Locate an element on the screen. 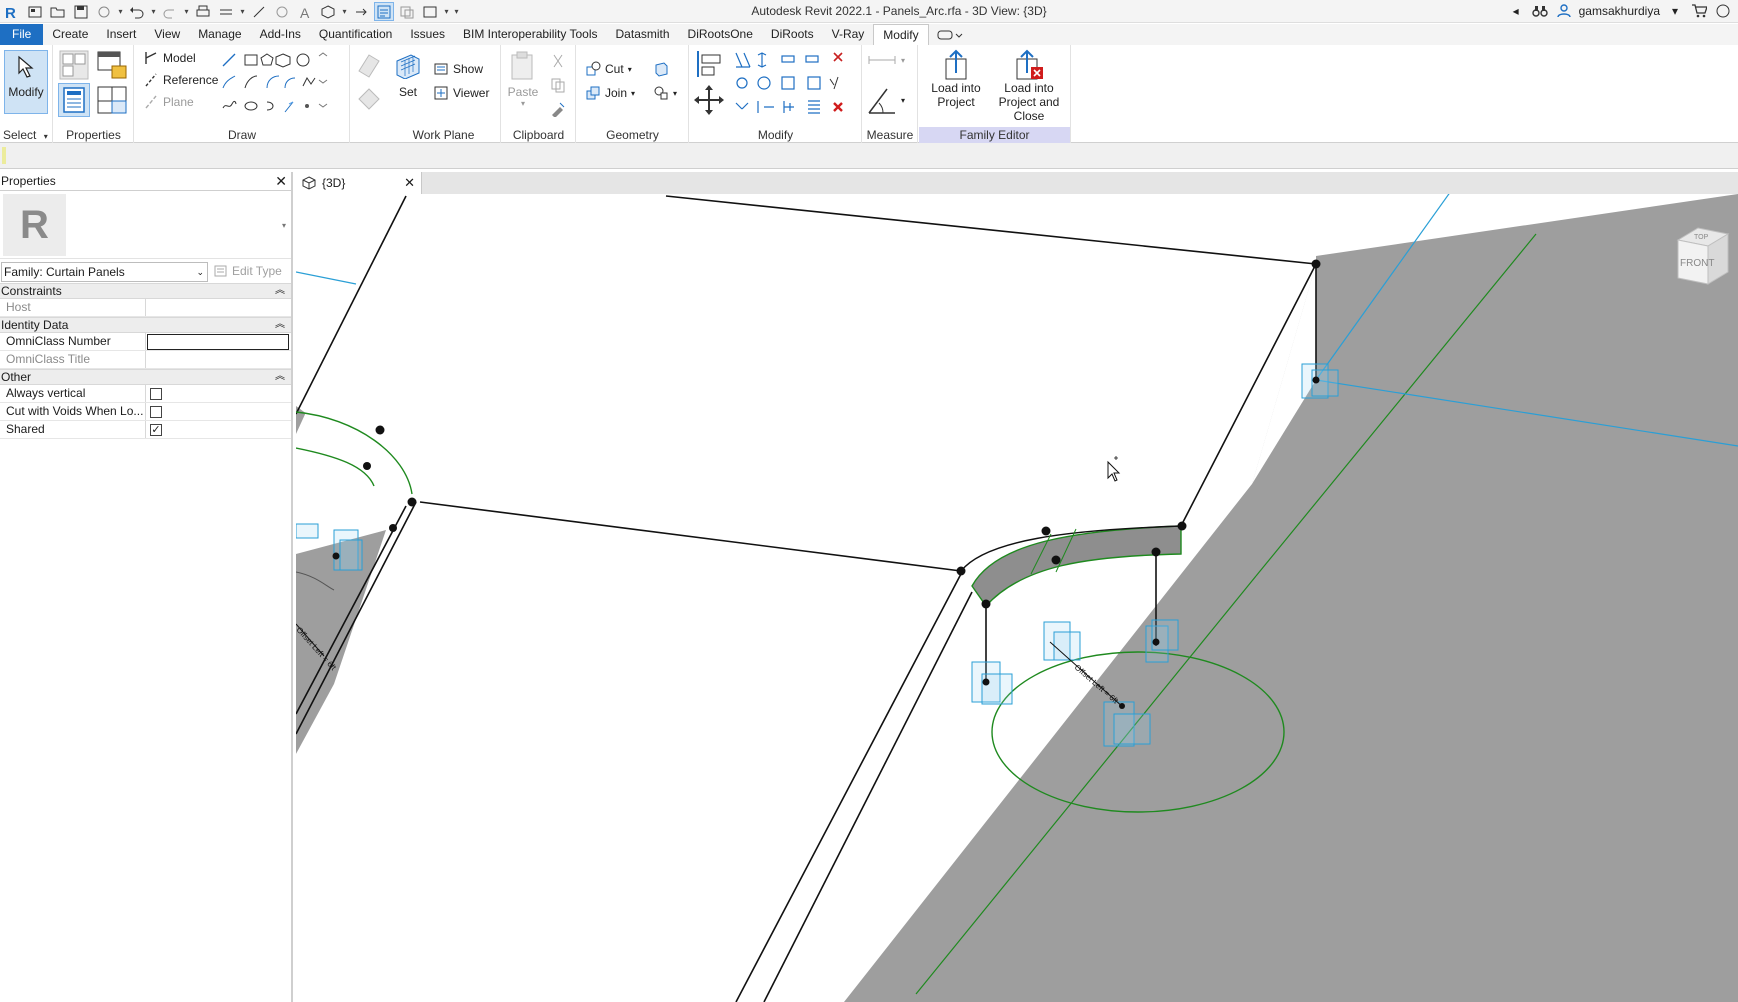 Image resolution: width=1738 pixels, height=1002 pixels. sync-icon is located at coordinates (104, 11).